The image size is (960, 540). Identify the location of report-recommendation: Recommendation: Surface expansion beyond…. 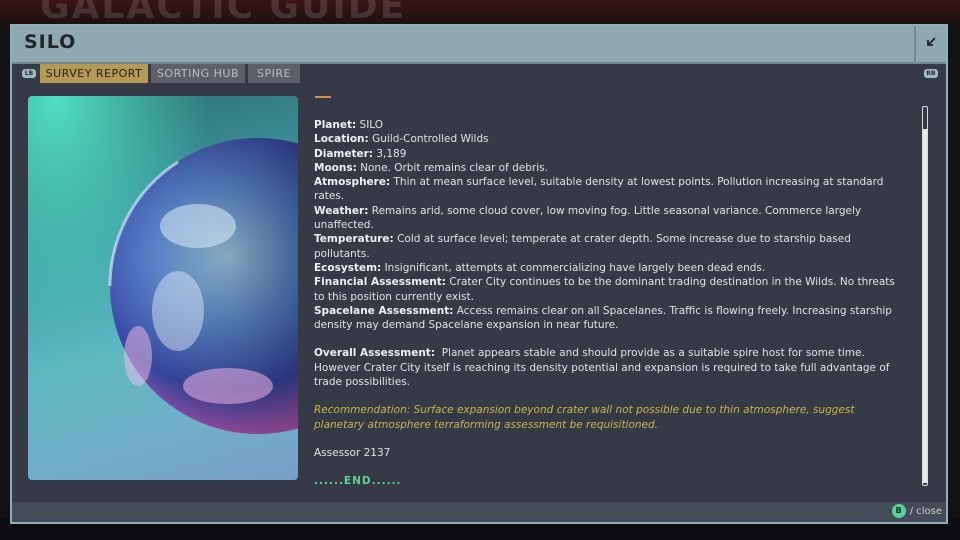
(584, 417).